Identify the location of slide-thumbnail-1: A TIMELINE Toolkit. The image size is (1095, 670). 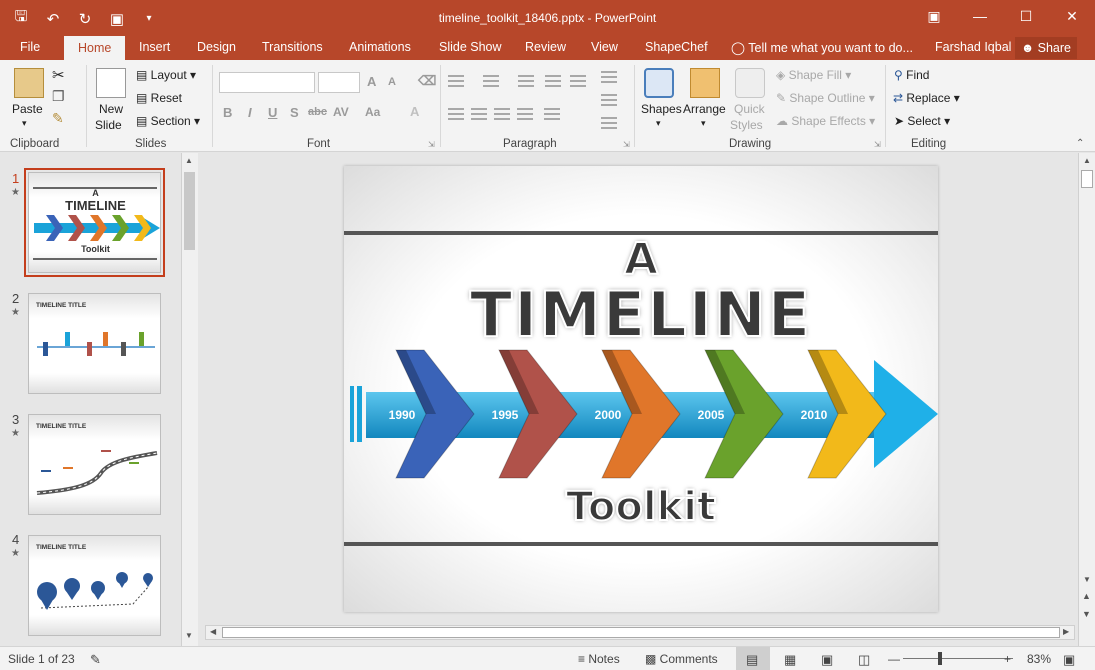
(94, 222).